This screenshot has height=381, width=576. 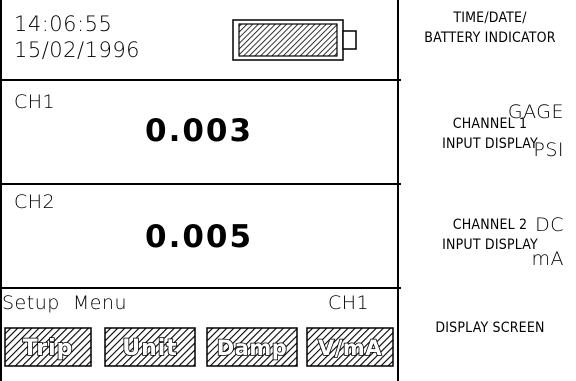 What do you see at coordinates (349, 303) in the screenshot?
I see `menu-channel: CH1` at bounding box center [349, 303].